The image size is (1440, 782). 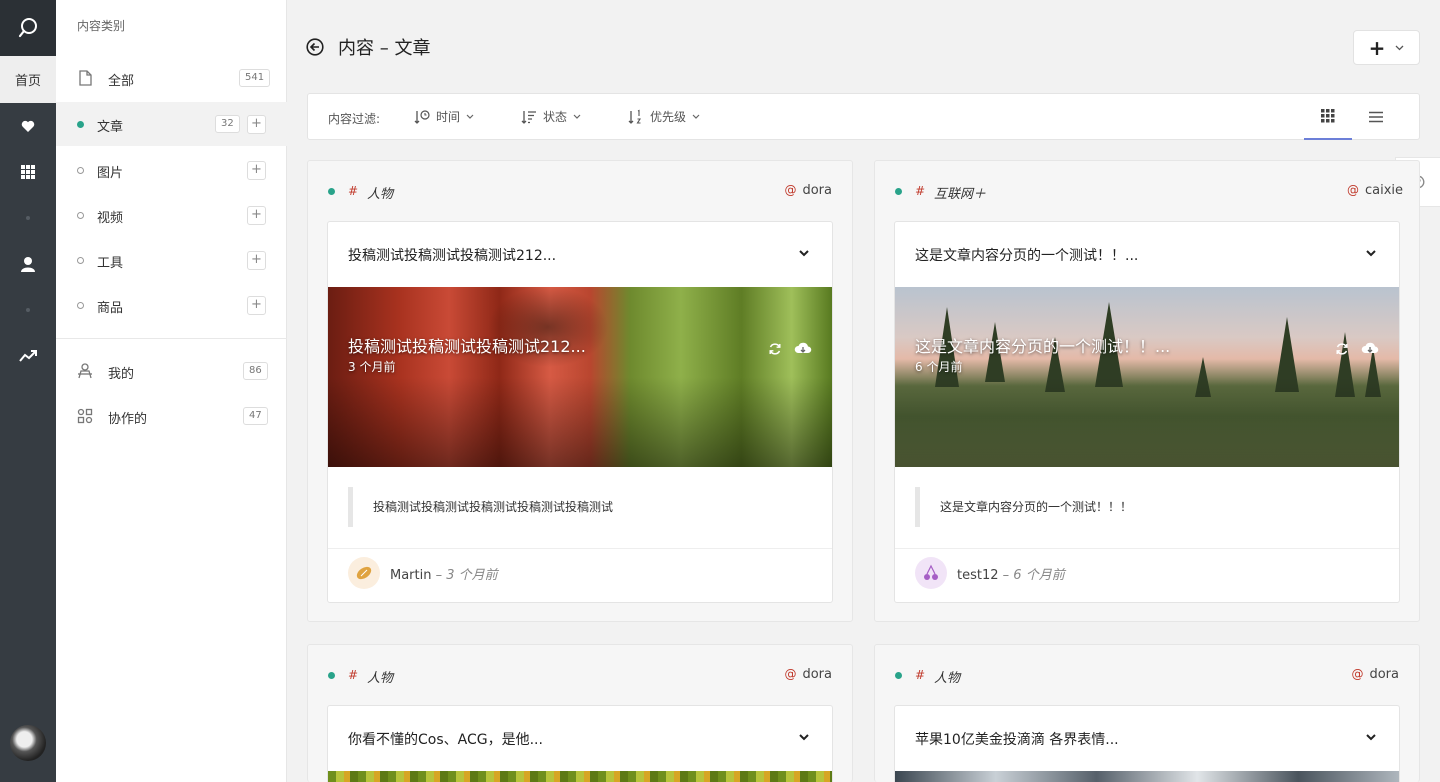 What do you see at coordinates (171, 305) in the screenshot?
I see `sidebar-item-product: 商品 +` at bounding box center [171, 305].